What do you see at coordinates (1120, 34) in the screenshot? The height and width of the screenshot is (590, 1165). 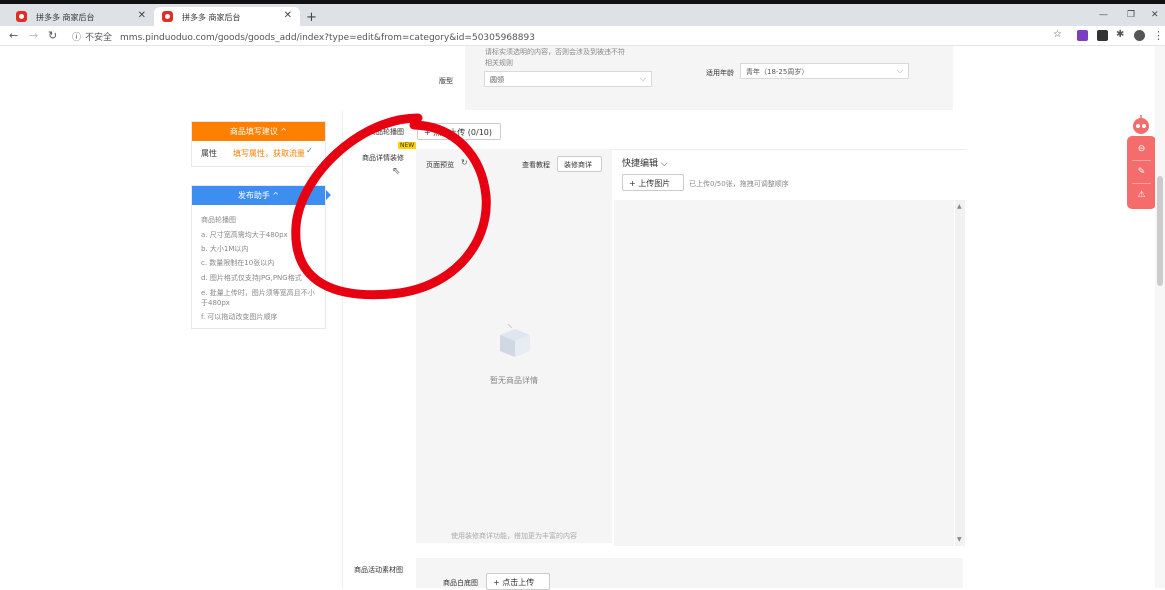 I see `puzzle-icon: ✱` at bounding box center [1120, 34].